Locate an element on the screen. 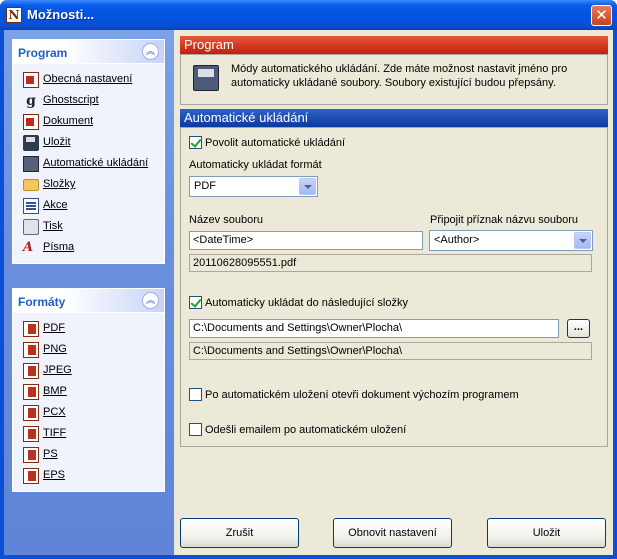 This screenshot has height=559, width=617. sidebar-item-bmp: BMP is located at coordinates (88, 392).